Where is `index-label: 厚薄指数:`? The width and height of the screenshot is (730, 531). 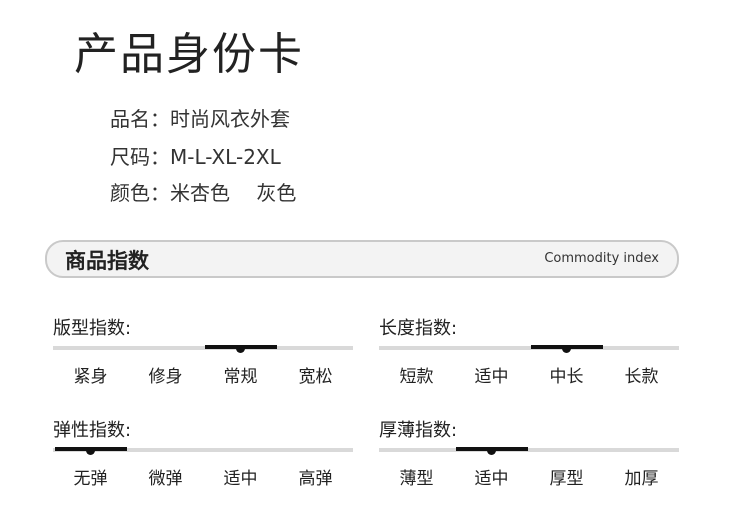
index-label: 厚薄指数: is located at coordinates (418, 430).